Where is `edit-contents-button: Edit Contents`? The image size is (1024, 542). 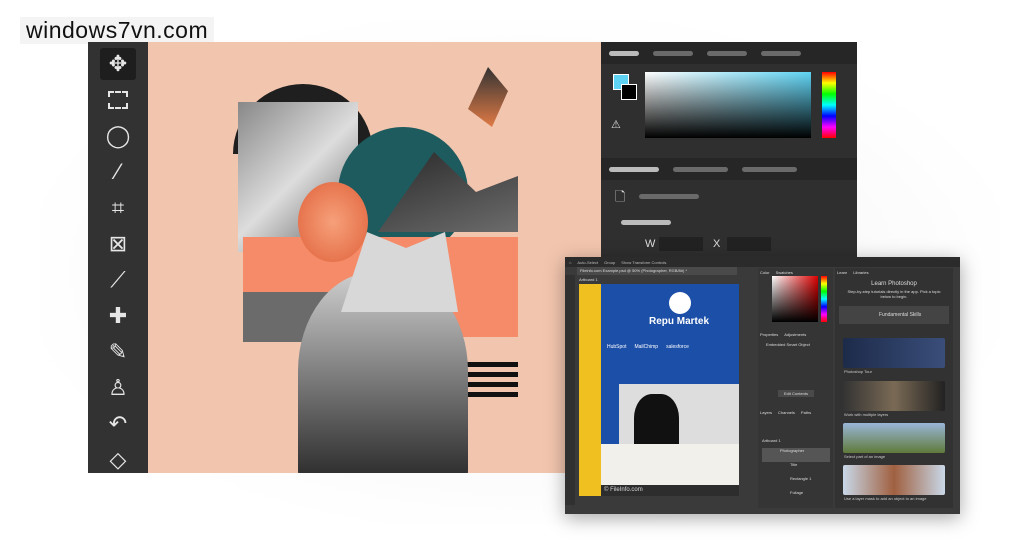
edit-contents-button: Edit Contents is located at coordinates (796, 393).